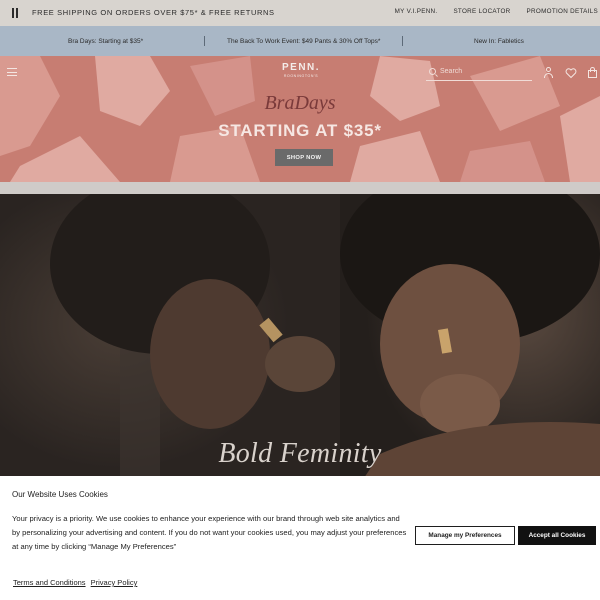 This screenshot has width=600, height=600. Describe the element at coordinates (300, 130) in the screenshot. I see `hero-subtitle: STARTING AT $35*` at that location.